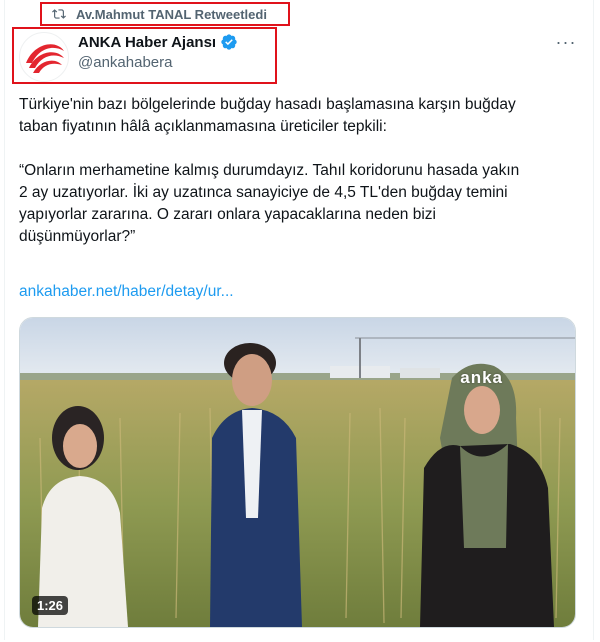 The image size is (600, 642). Describe the element at coordinates (50, 605) in the screenshot. I see `video-duration: 1:26` at that location.